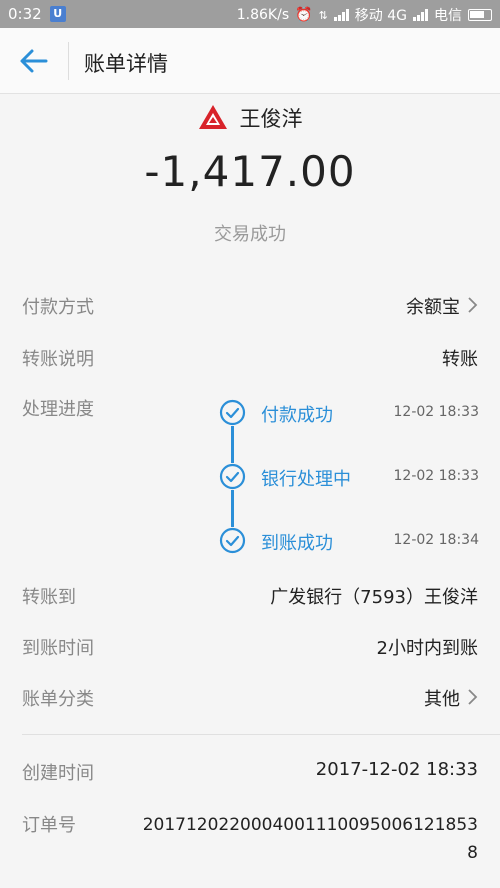 The width and height of the screenshot is (500, 888). What do you see at coordinates (359, 478) in the screenshot?
I see `timeline-step: 银行处理中 12-02 18:33` at bounding box center [359, 478].